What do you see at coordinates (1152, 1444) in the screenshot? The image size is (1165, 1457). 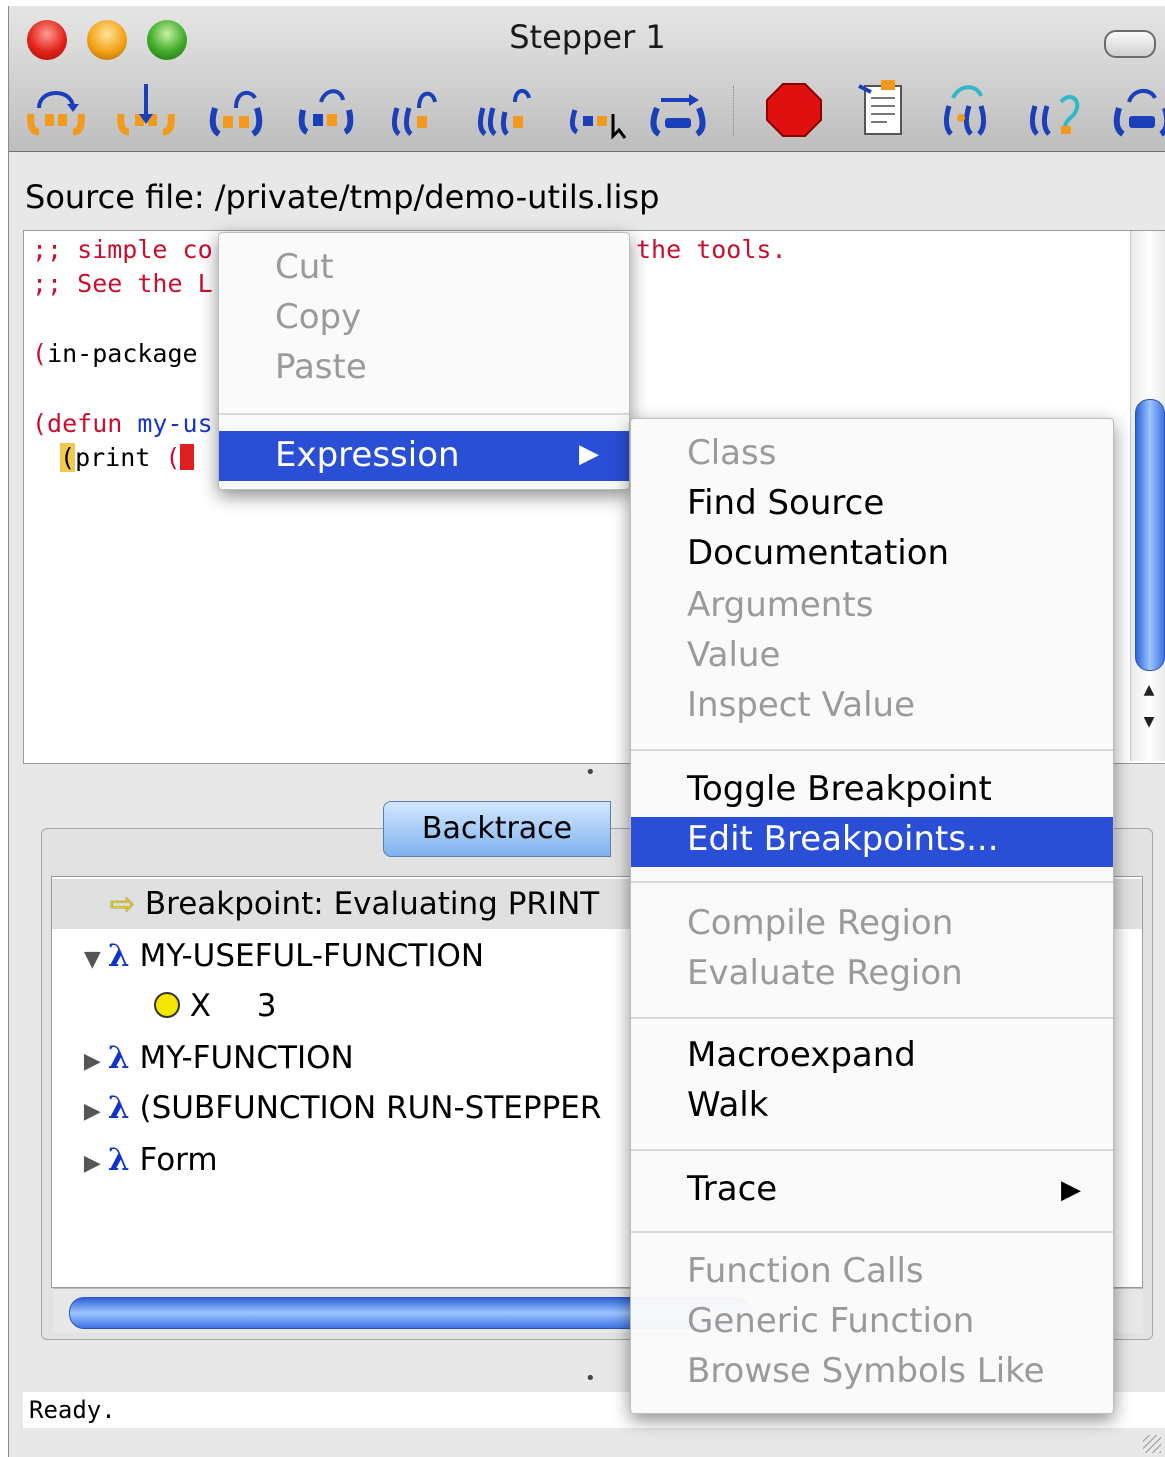 I see `resize-grip-icon` at bounding box center [1152, 1444].